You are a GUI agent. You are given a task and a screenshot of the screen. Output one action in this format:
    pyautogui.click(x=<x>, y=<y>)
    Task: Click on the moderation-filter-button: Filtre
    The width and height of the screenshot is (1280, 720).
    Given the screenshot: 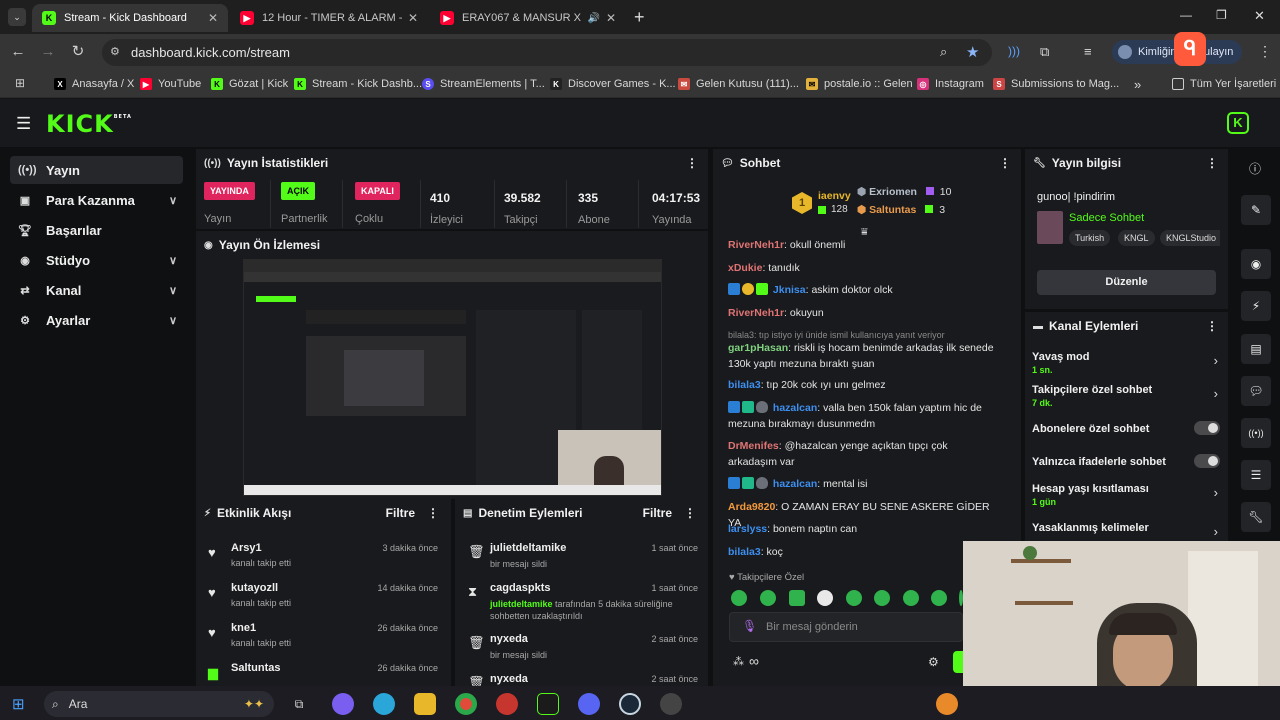 What is the action you would take?
    pyautogui.click(x=657, y=513)
    